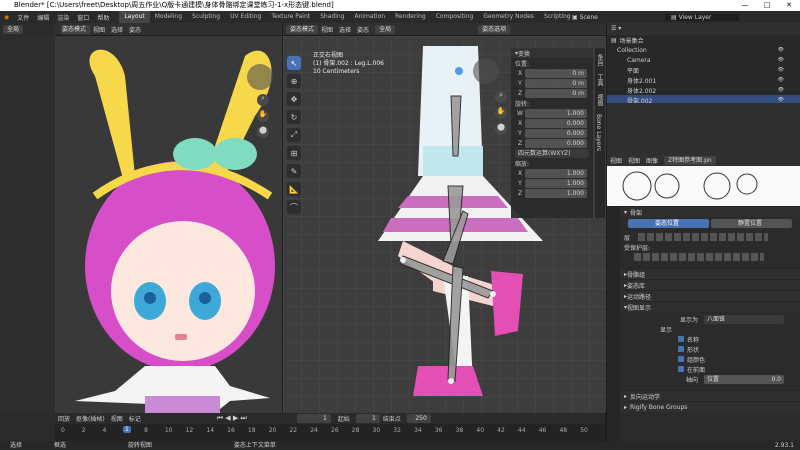 Image resolution: width=800 pixels, height=450 pixels. What do you see at coordinates (703, 50) in the screenshot?
I see `outliner-item: Collection 👁` at bounding box center [703, 50].